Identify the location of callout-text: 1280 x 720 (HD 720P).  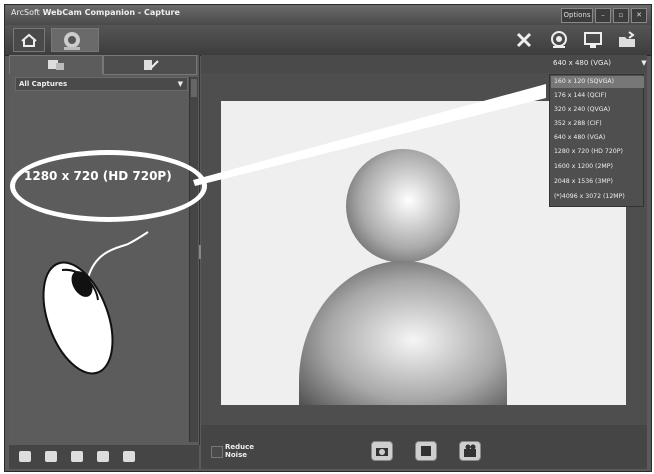
(98, 176).